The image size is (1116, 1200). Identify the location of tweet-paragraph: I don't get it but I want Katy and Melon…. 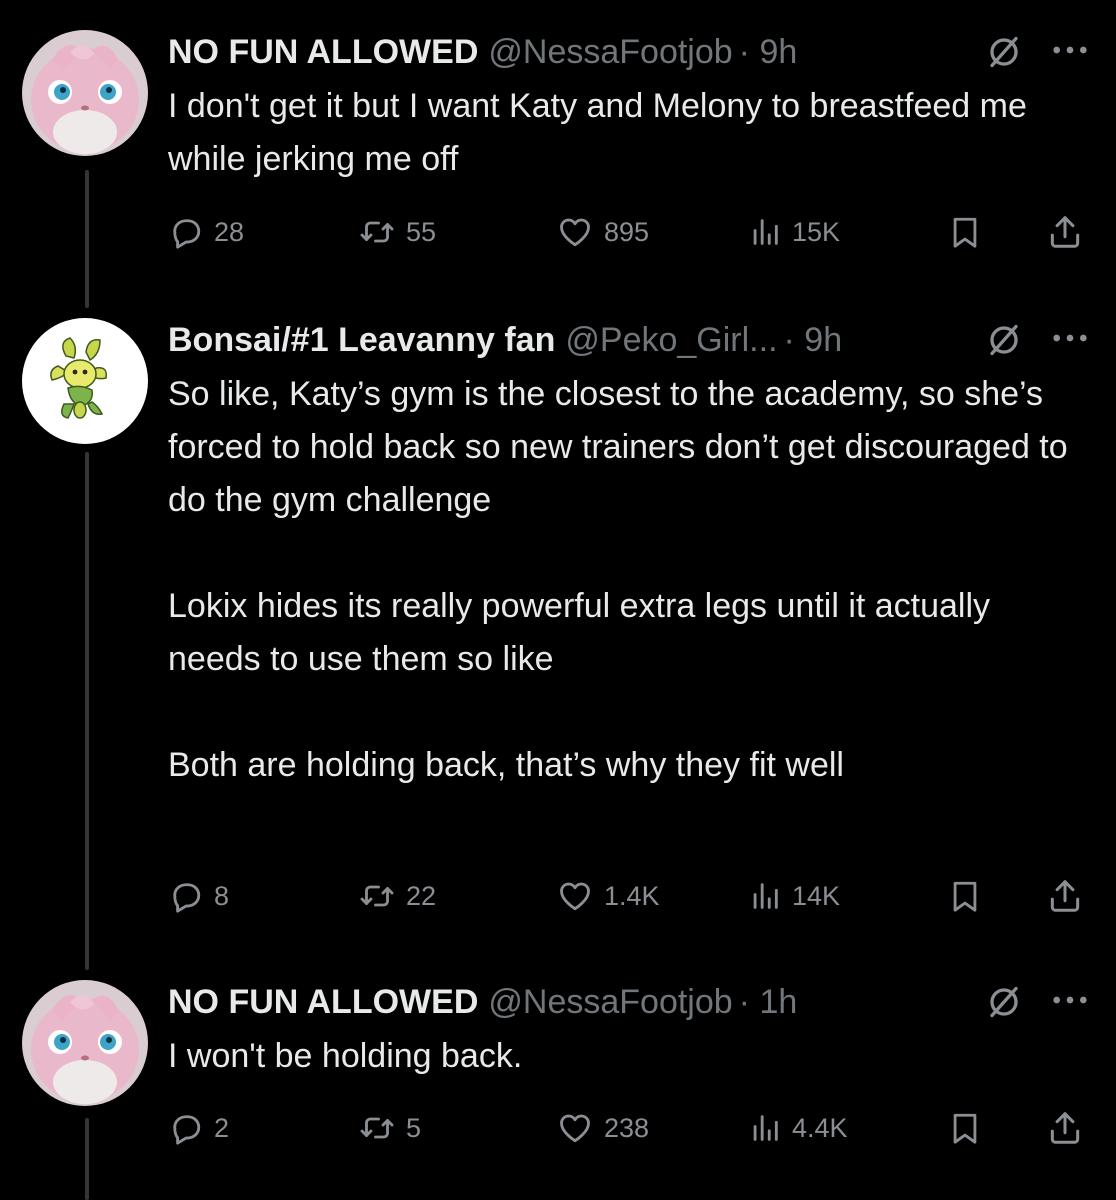
(597, 132).